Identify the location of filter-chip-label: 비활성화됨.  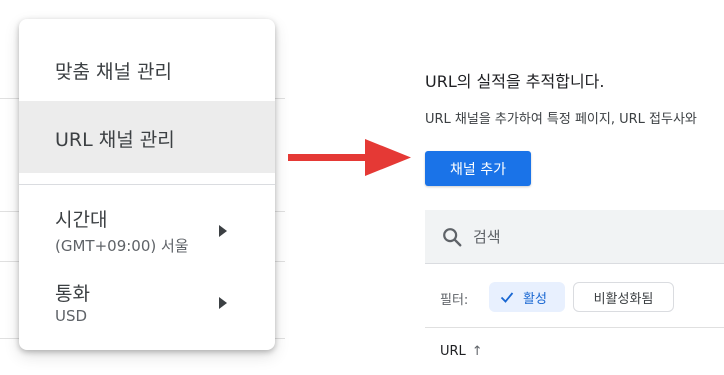
(623, 299).